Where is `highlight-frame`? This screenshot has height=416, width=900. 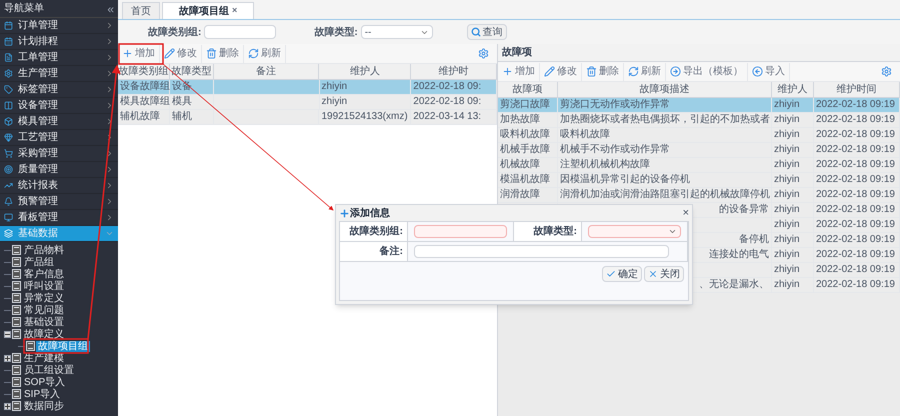
highlight-frame is located at coordinates (56, 346).